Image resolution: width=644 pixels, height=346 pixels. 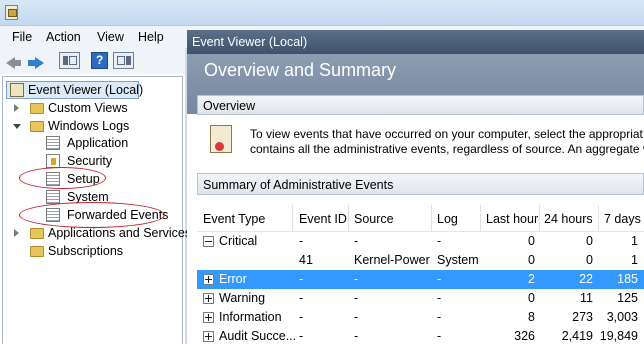 I want to click on cell-7-days: 3,003, so click(x=622, y=317).